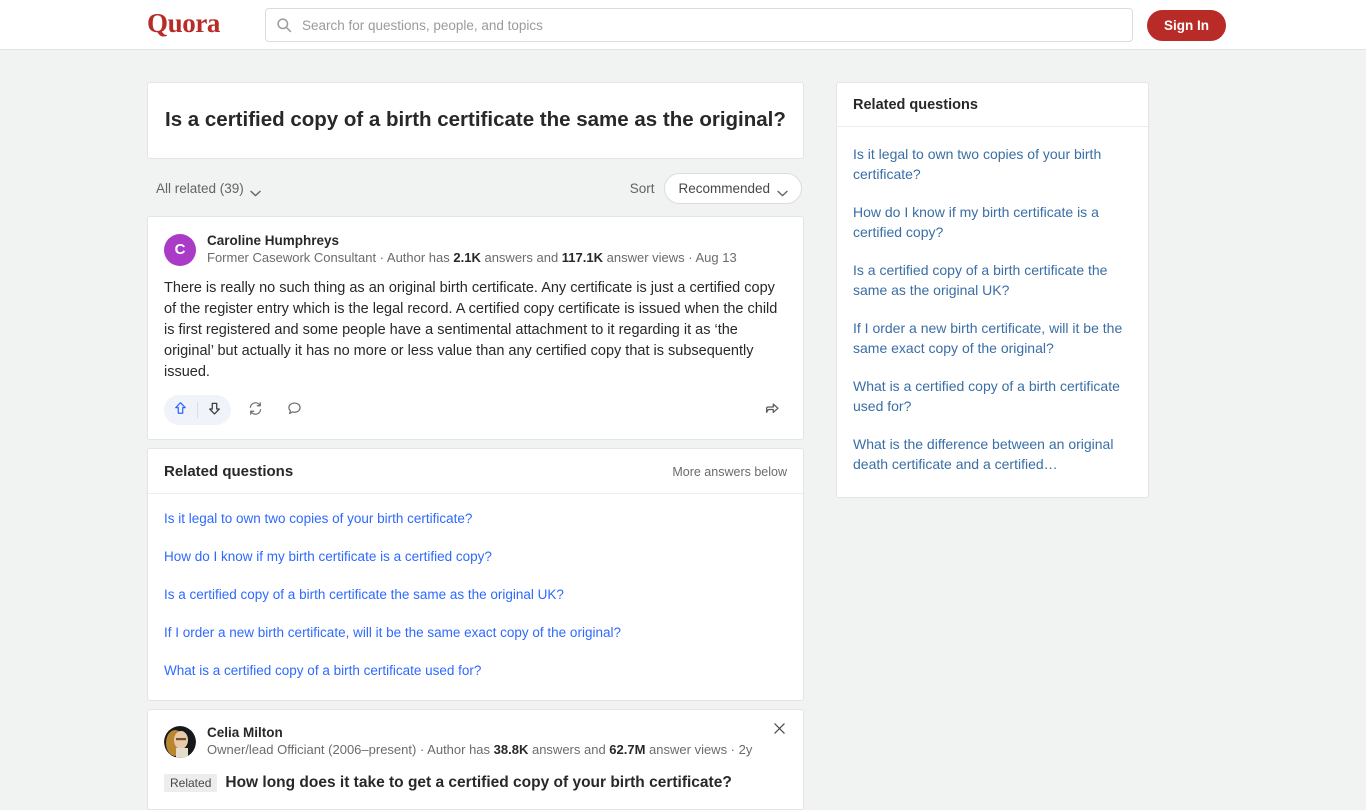 The image size is (1366, 810). I want to click on downvote-icon, so click(214, 410).